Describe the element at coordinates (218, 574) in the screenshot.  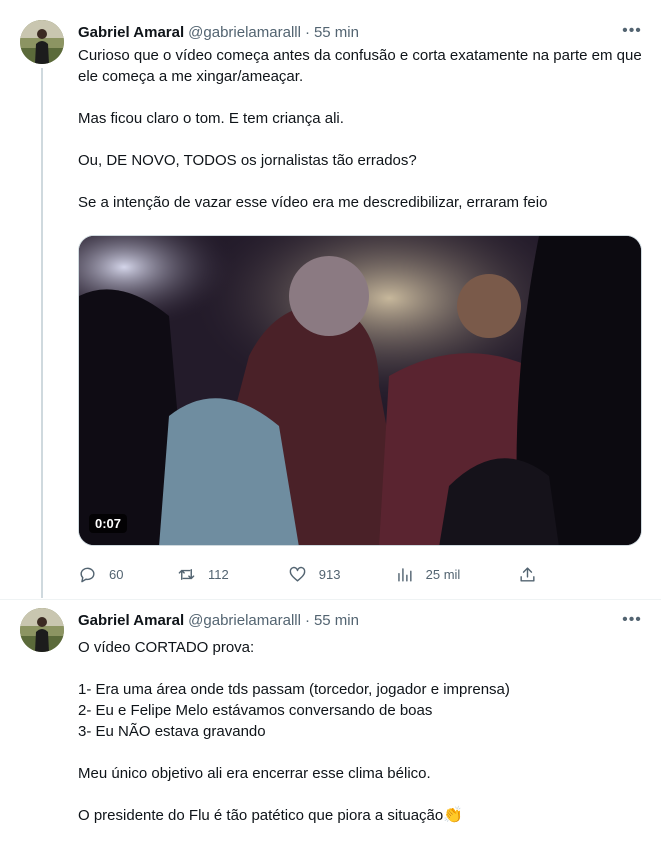
I see `retweet-count: 112` at that location.